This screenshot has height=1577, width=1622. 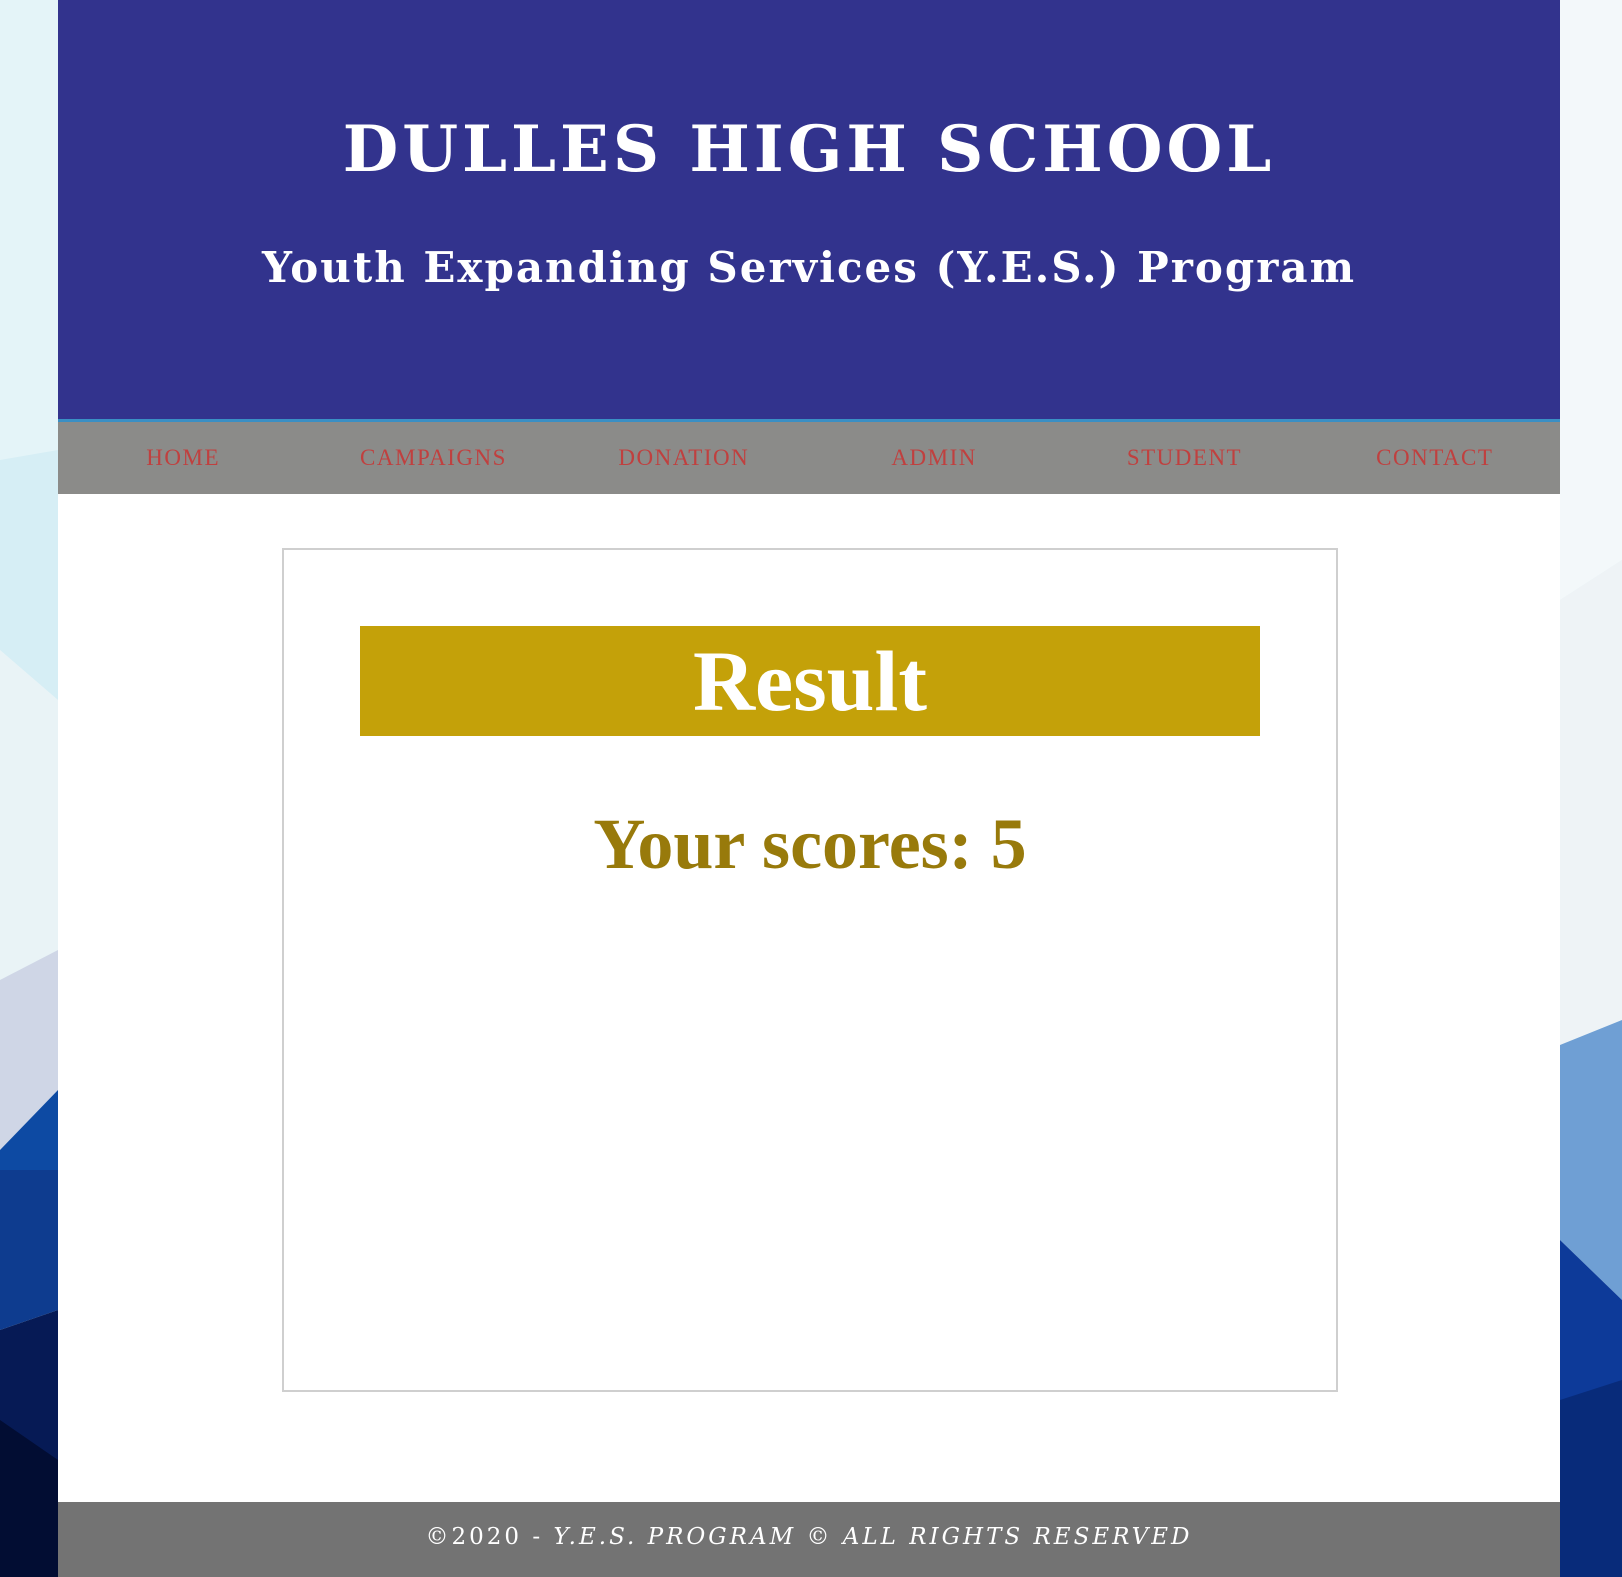 I want to click on result-banner: Result, so click(x=810, y=681).